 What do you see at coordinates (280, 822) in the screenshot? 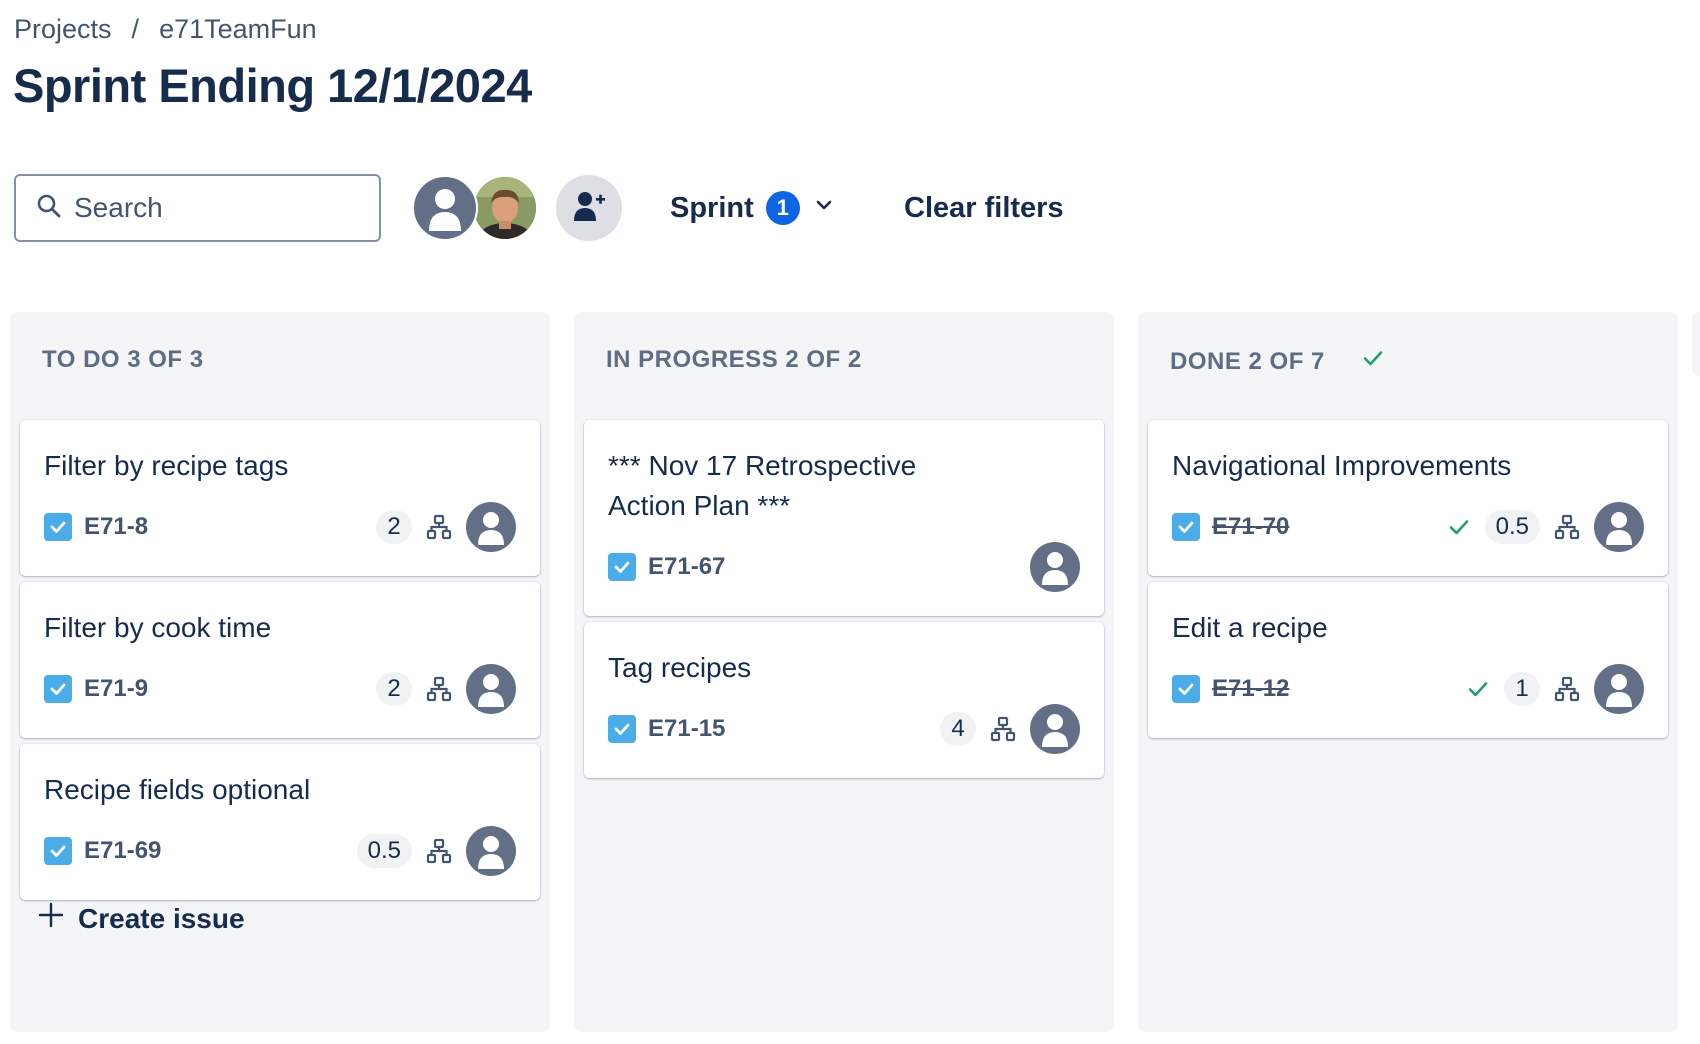
I see `issue-card: Recipe fields optional E71-69 0.5` at bounding box center [280, 822].